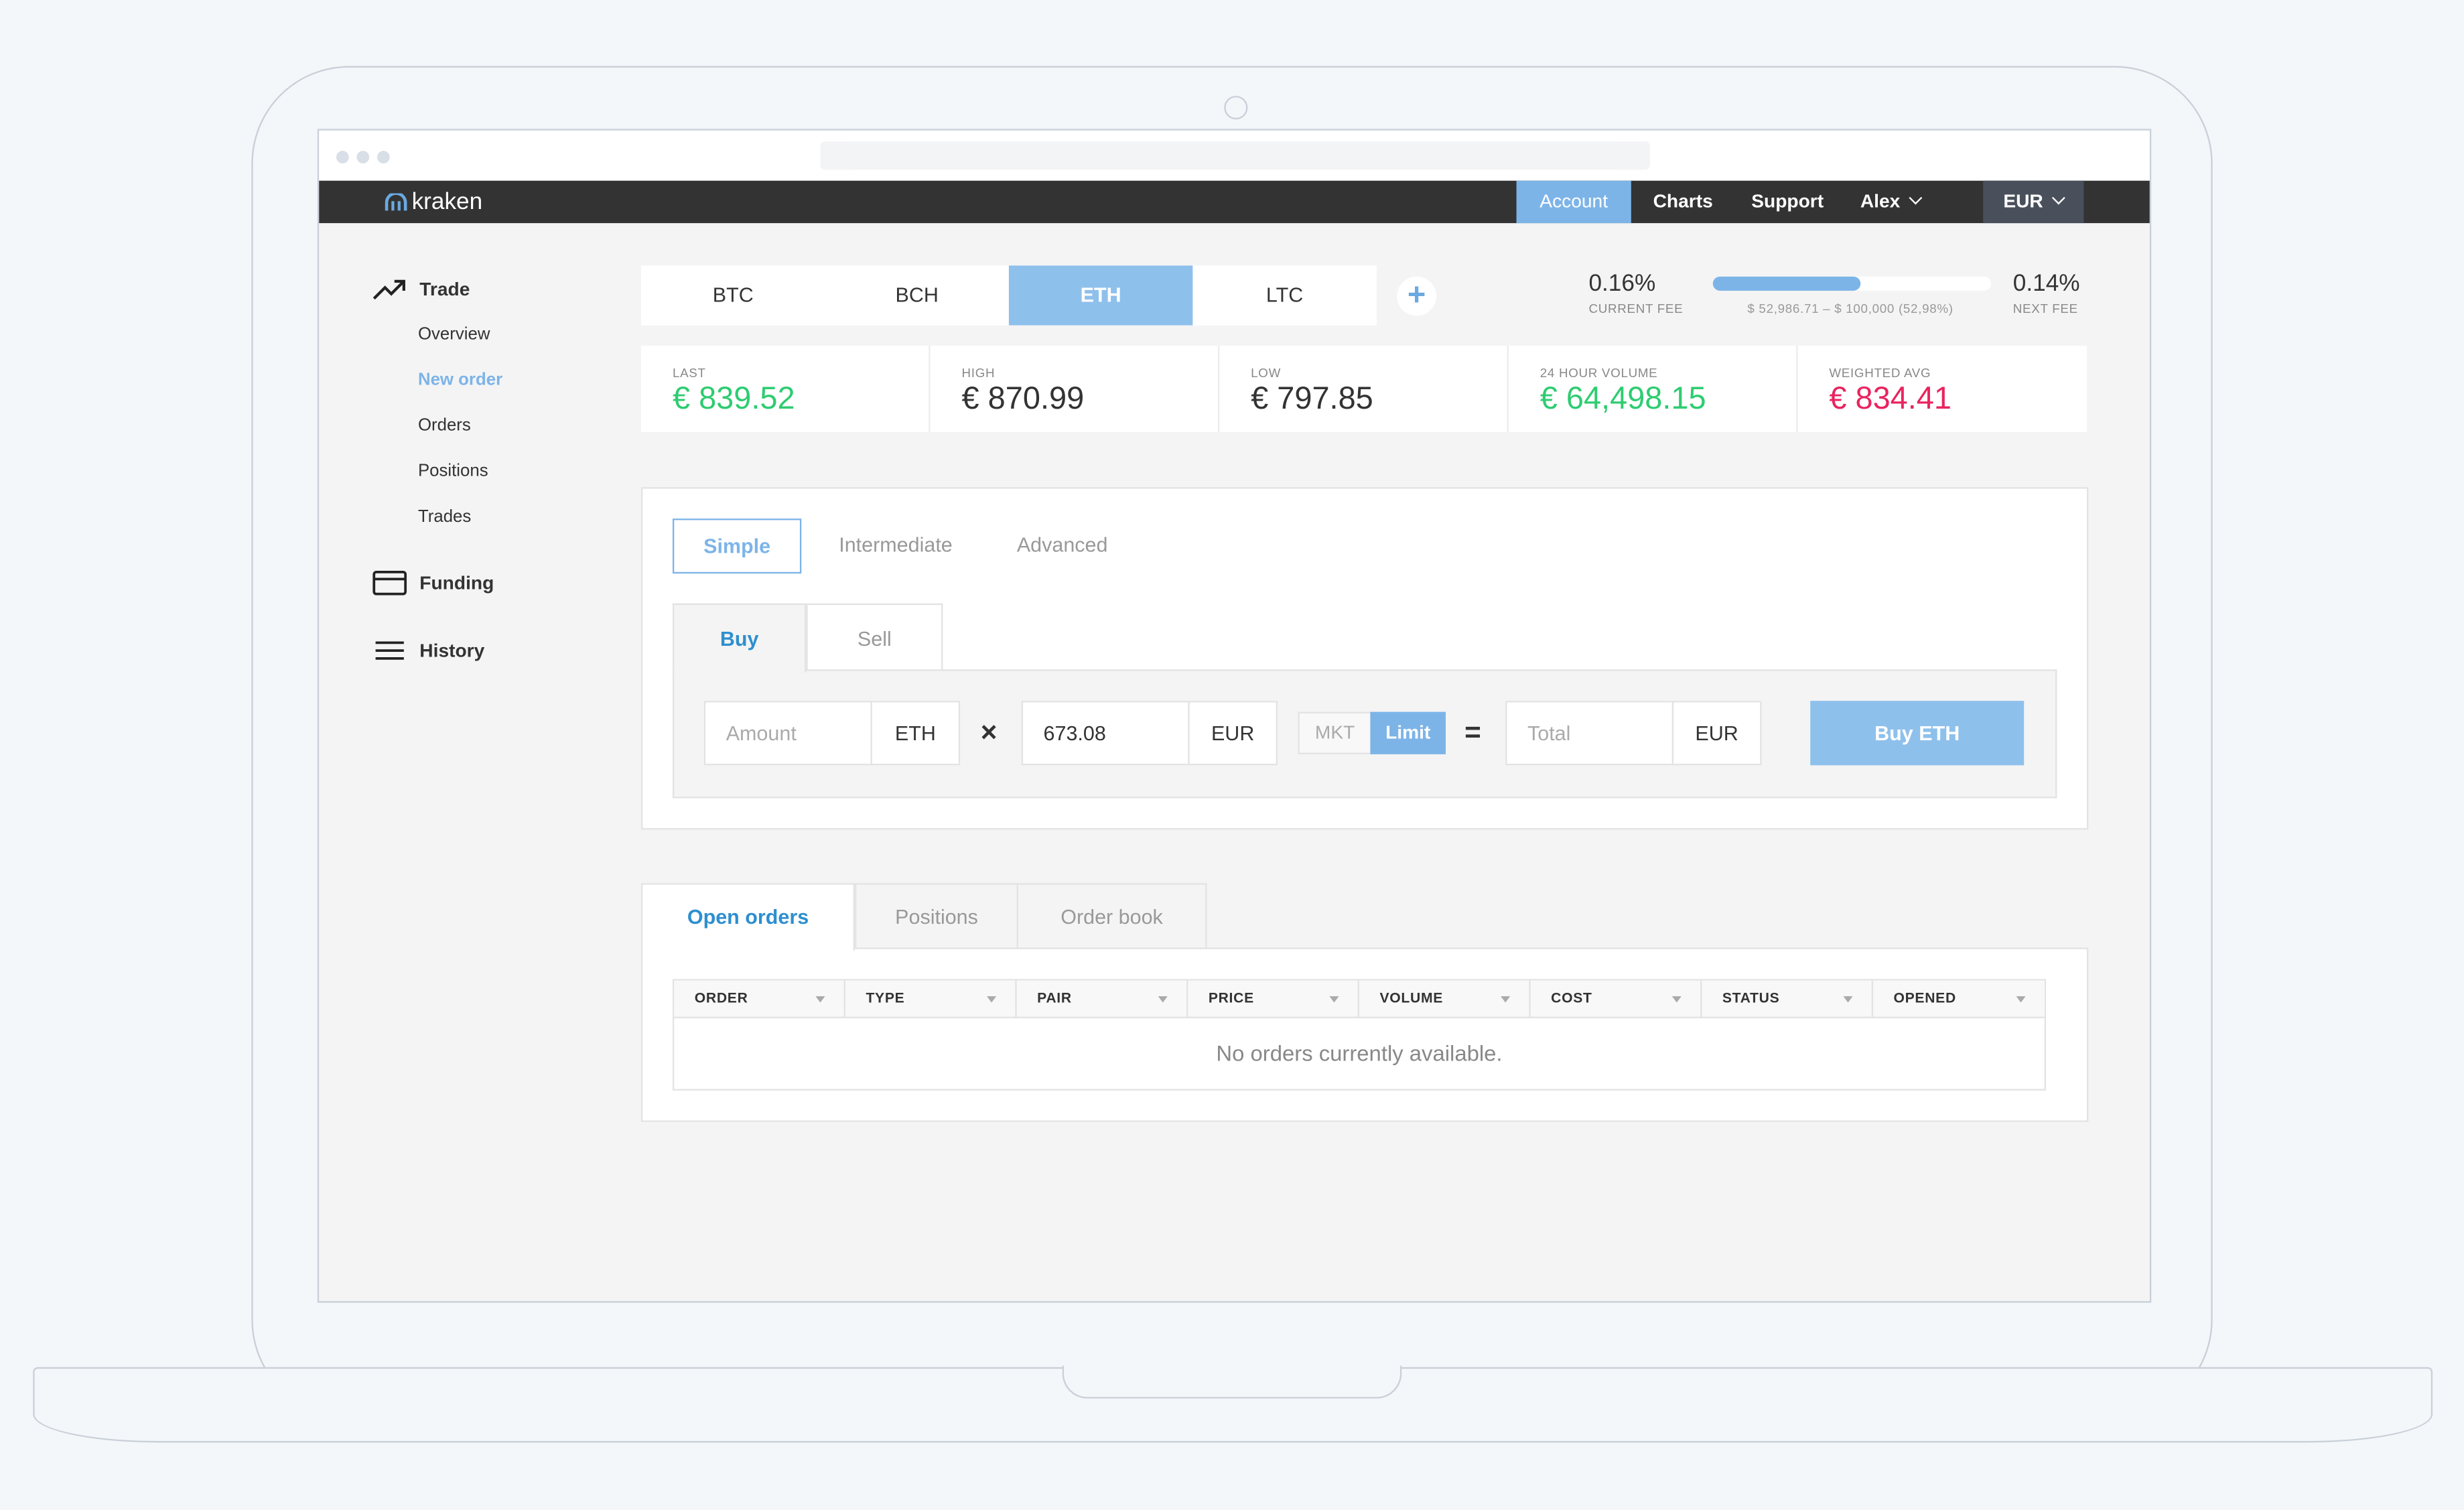 Image resolution: width=2464 pixels, height=1510 pixels. What do you see at coordinates (1573, 202) in the screenshot?
I see `nav-account: Account` at bounding box center [1573, 202].